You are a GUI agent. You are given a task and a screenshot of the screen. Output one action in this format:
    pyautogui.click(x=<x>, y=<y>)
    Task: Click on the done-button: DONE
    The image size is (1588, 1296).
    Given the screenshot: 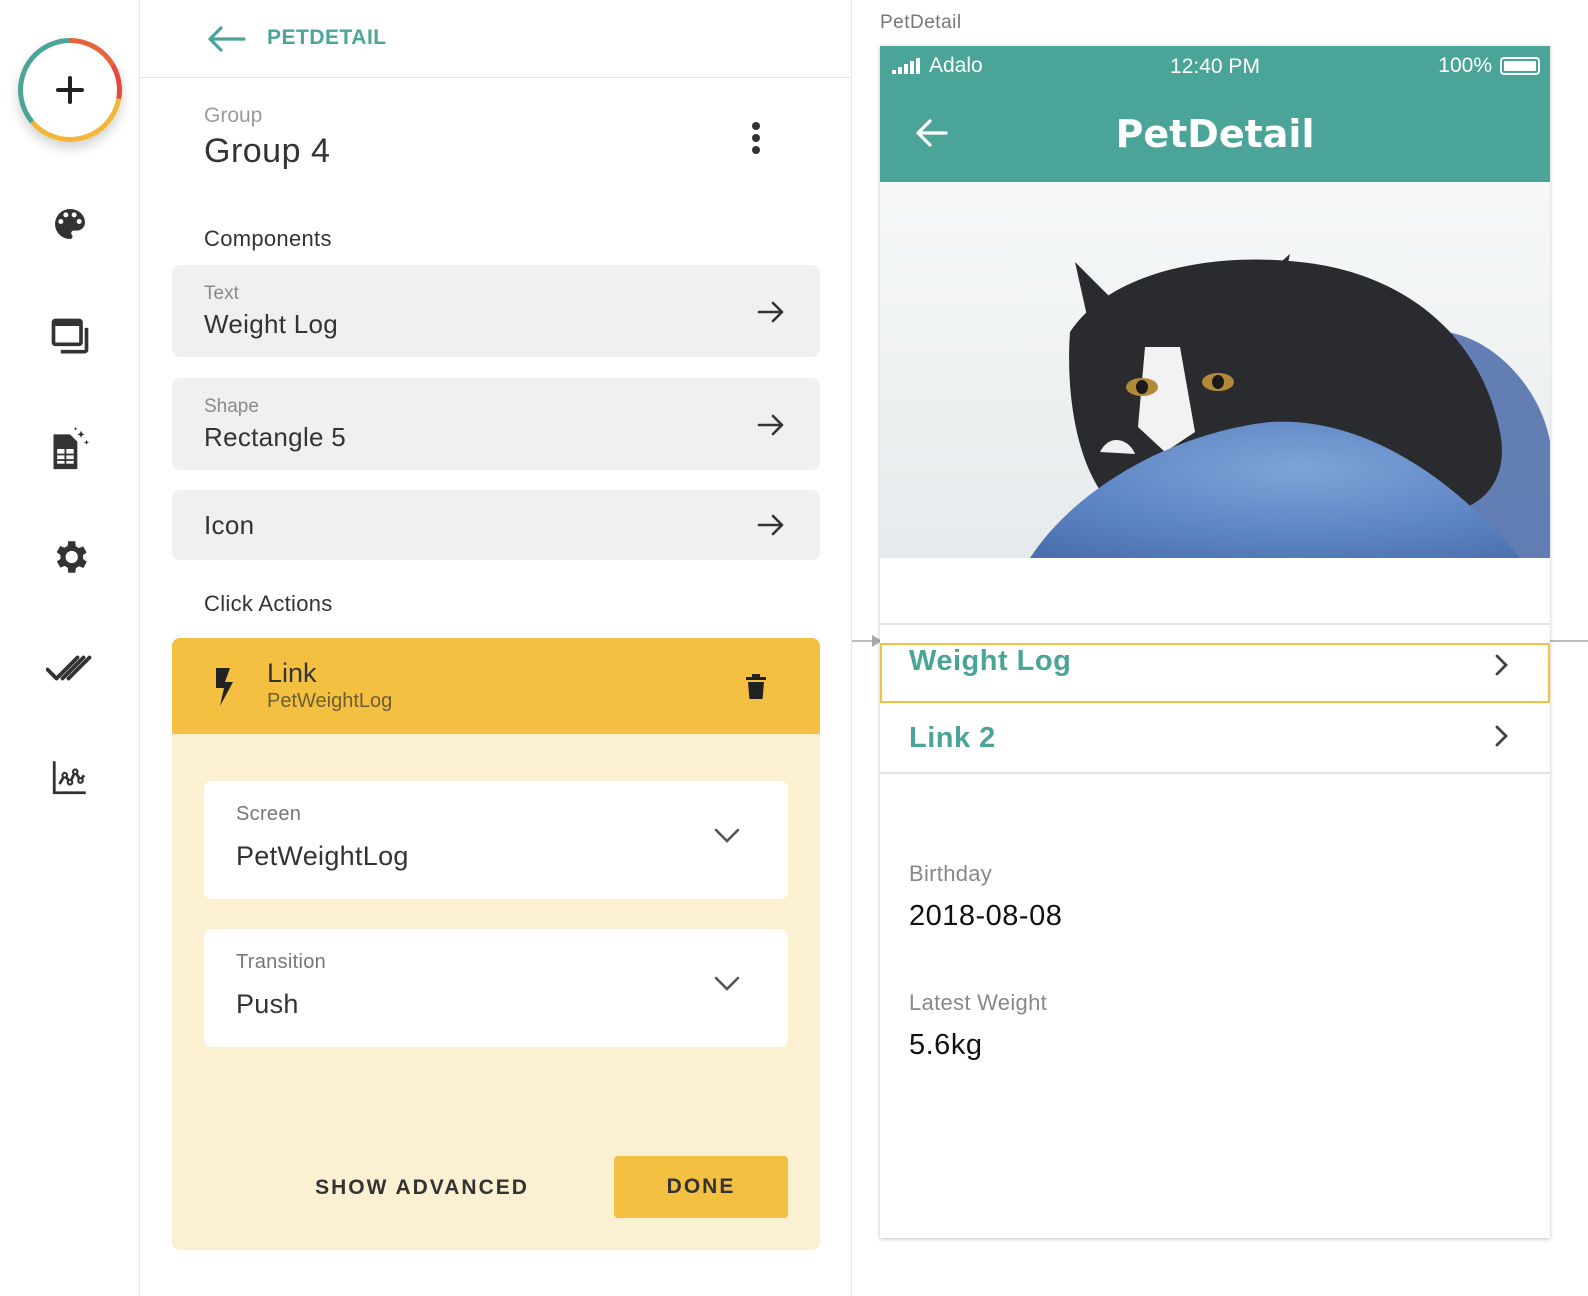 What is the action you would take?
    pyautogui.click(x=701, y=1187)
    